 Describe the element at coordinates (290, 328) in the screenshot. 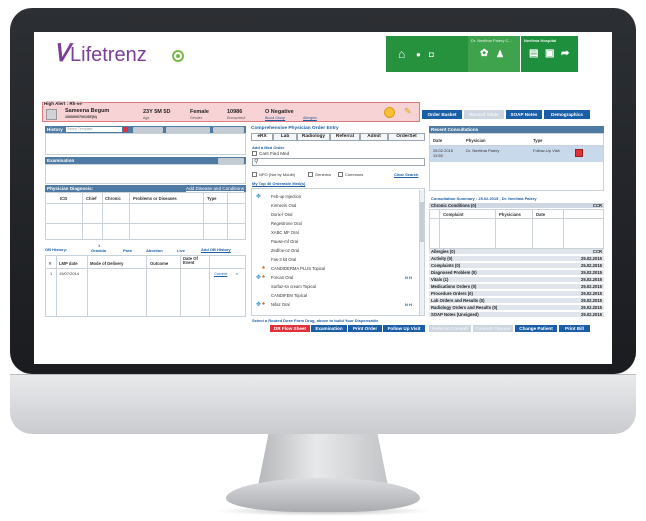

I see `dr-flow-sheet-button: DR Flow Sheet` at that location.